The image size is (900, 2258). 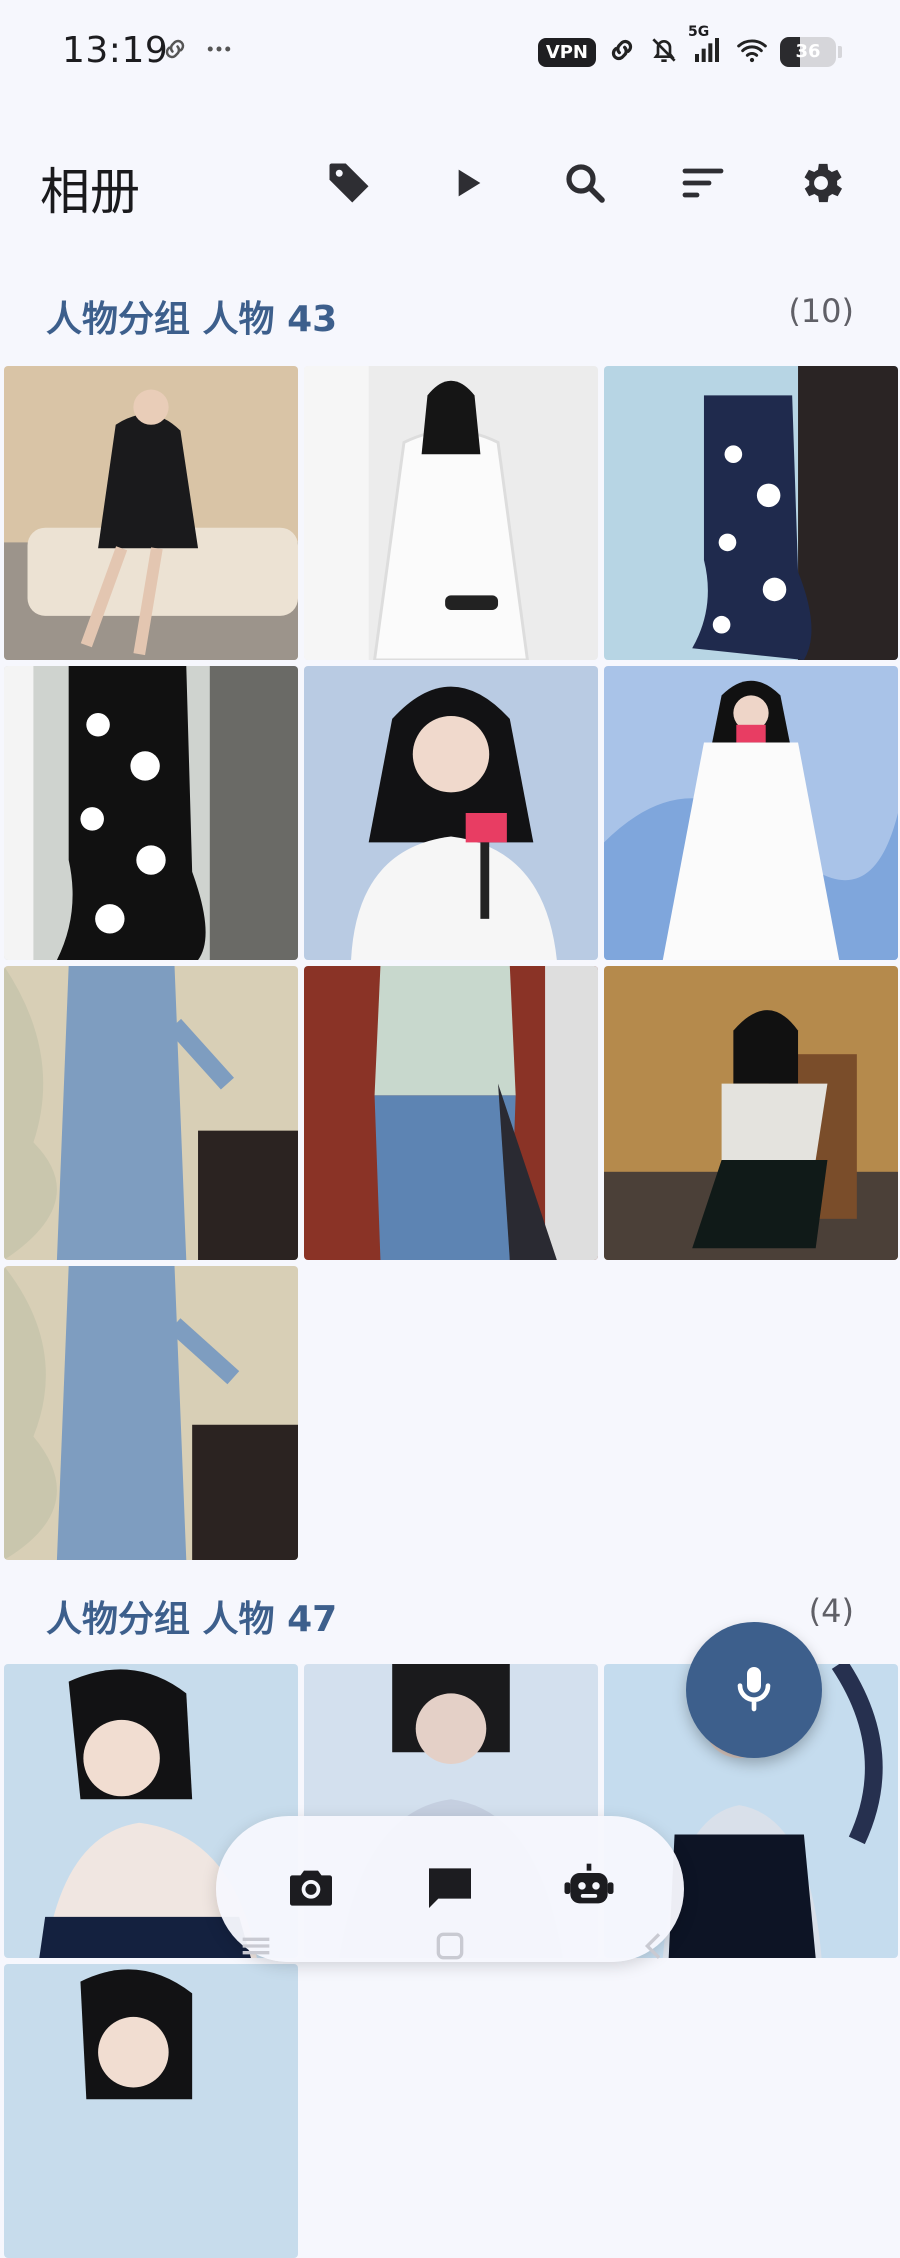 I want to click on status-right-icons: VPN 5G 36, so click(x=689, y=47).